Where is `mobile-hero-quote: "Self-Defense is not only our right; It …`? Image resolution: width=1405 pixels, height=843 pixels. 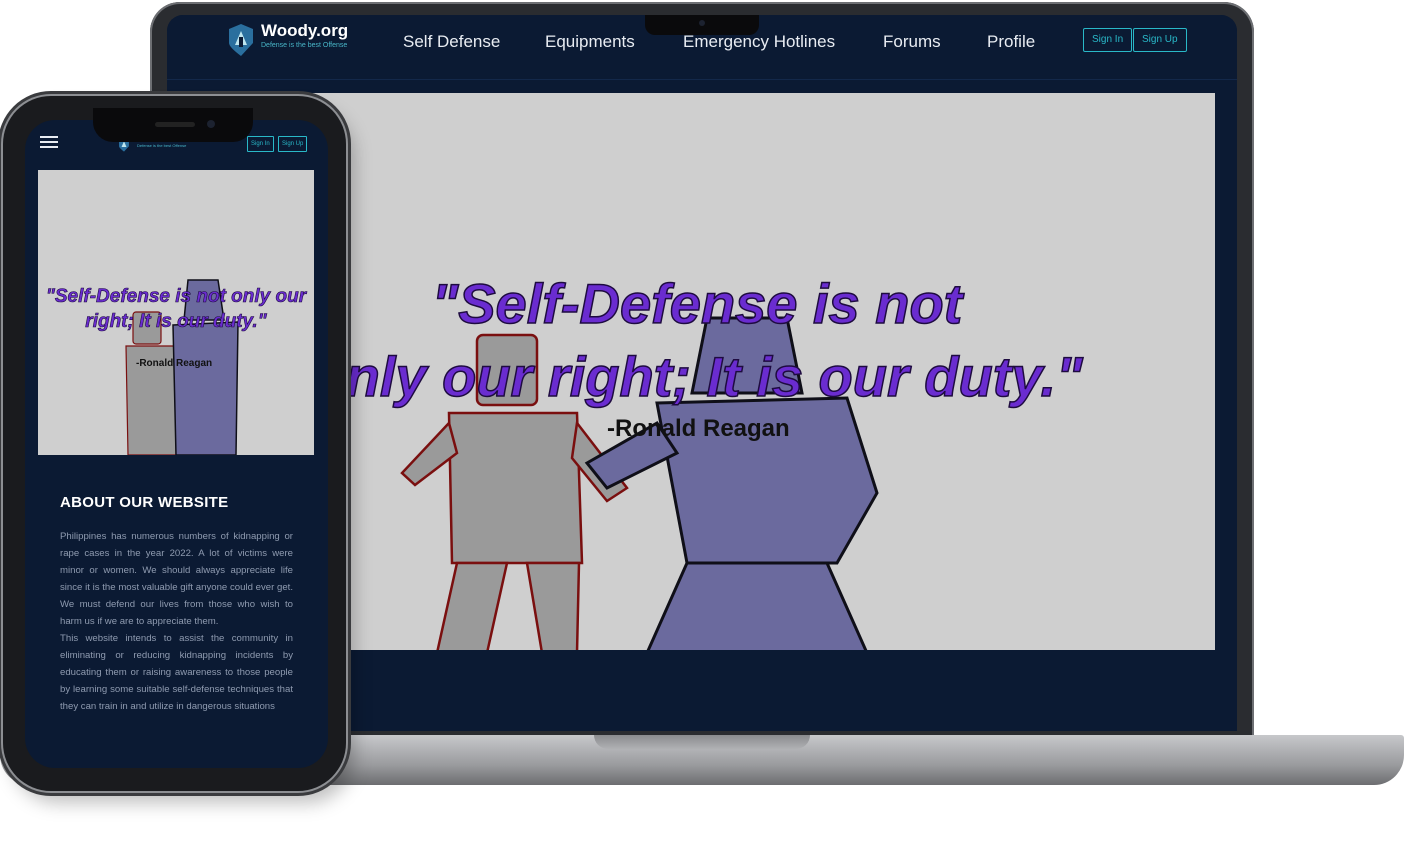
mobile-hero-quote: "Self-Defense is not only our right; It … is located at coordinates (176, 309).